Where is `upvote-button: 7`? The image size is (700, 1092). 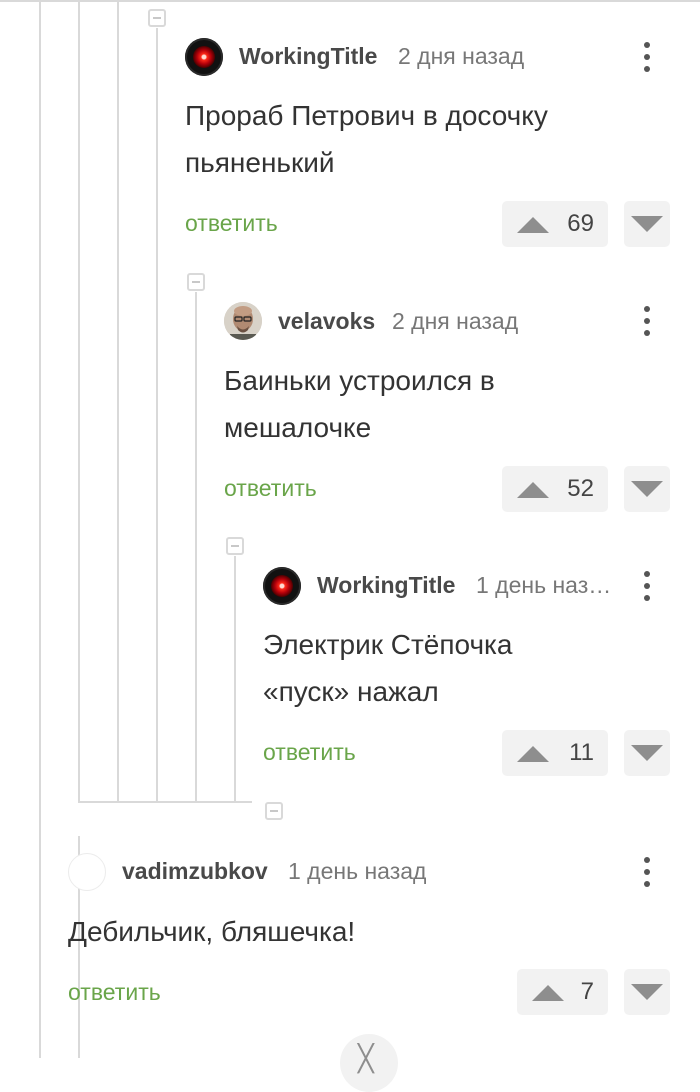
upvote-button: 7 is located at coordinates (562, 992).